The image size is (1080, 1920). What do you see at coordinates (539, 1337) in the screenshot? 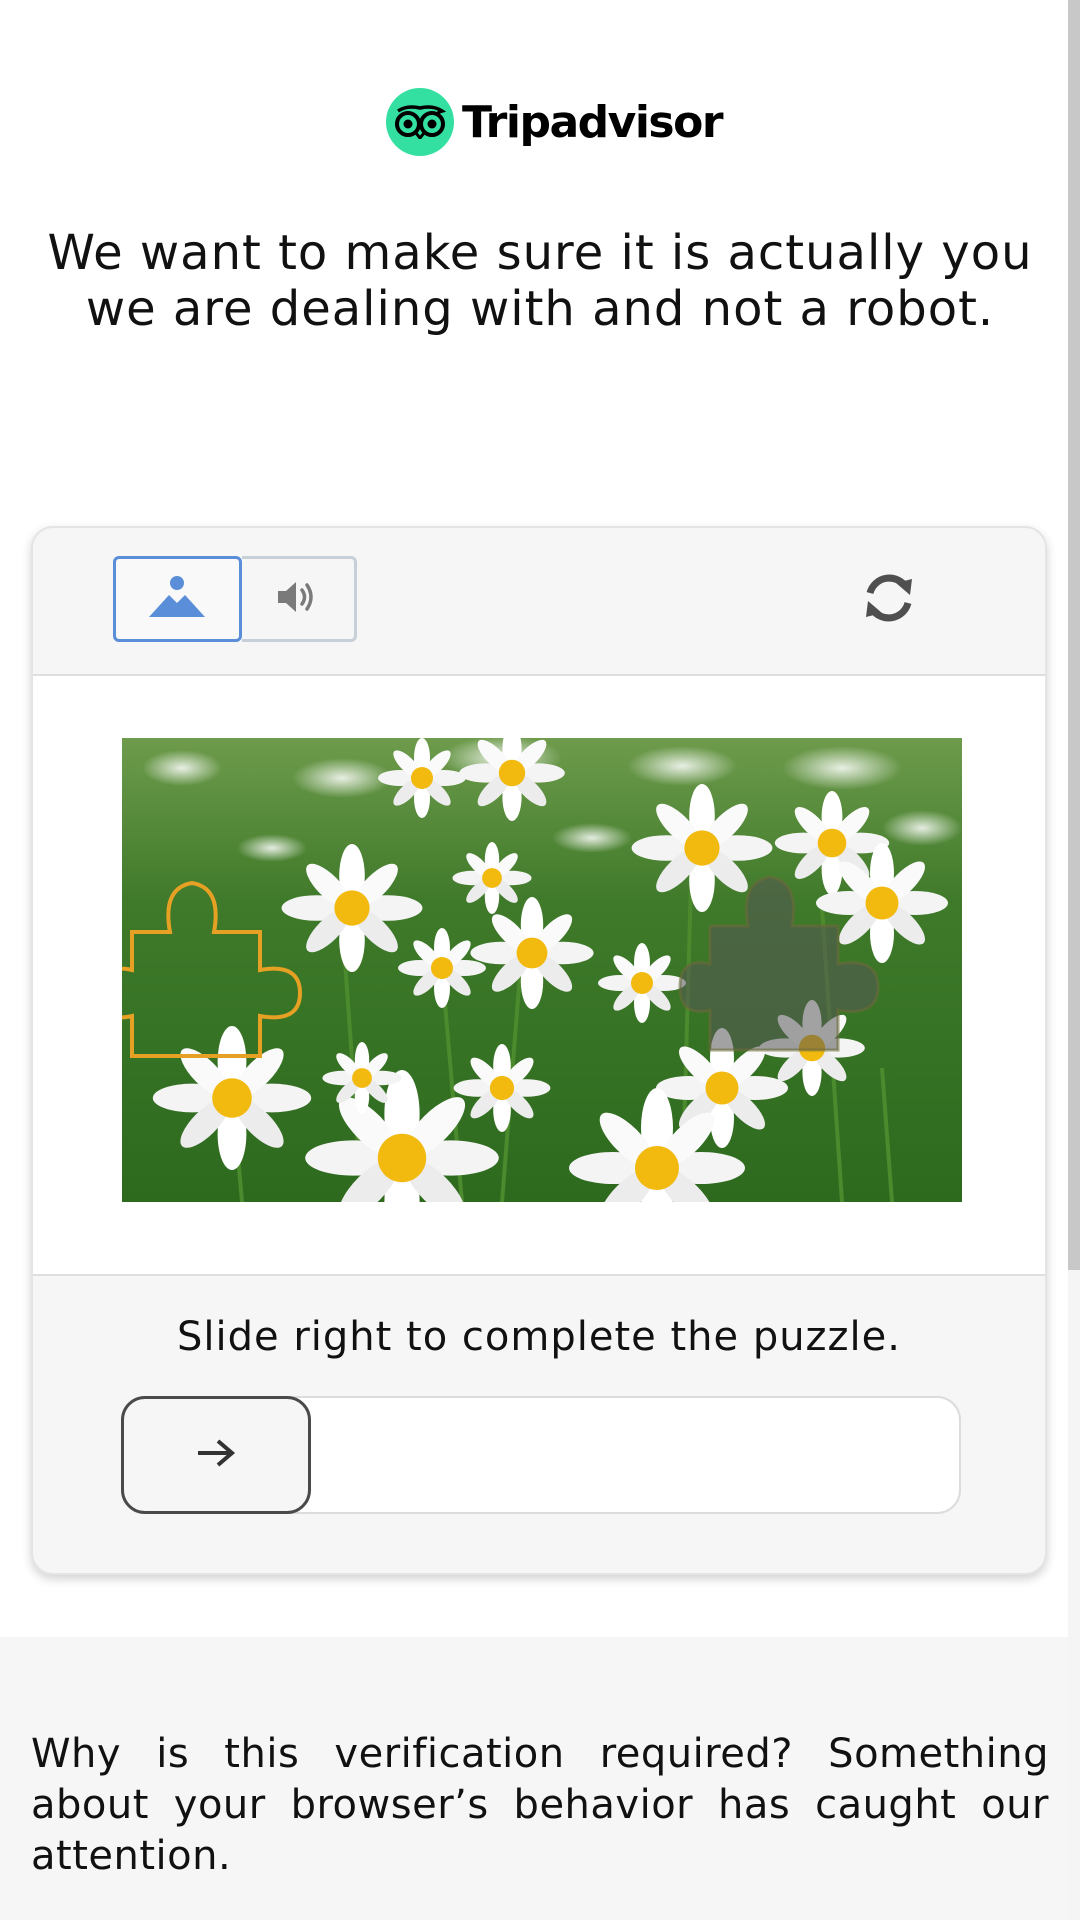
I see `slider-instruction: Slide right to complete the puzzle.` at bounding box center [539, 1337].